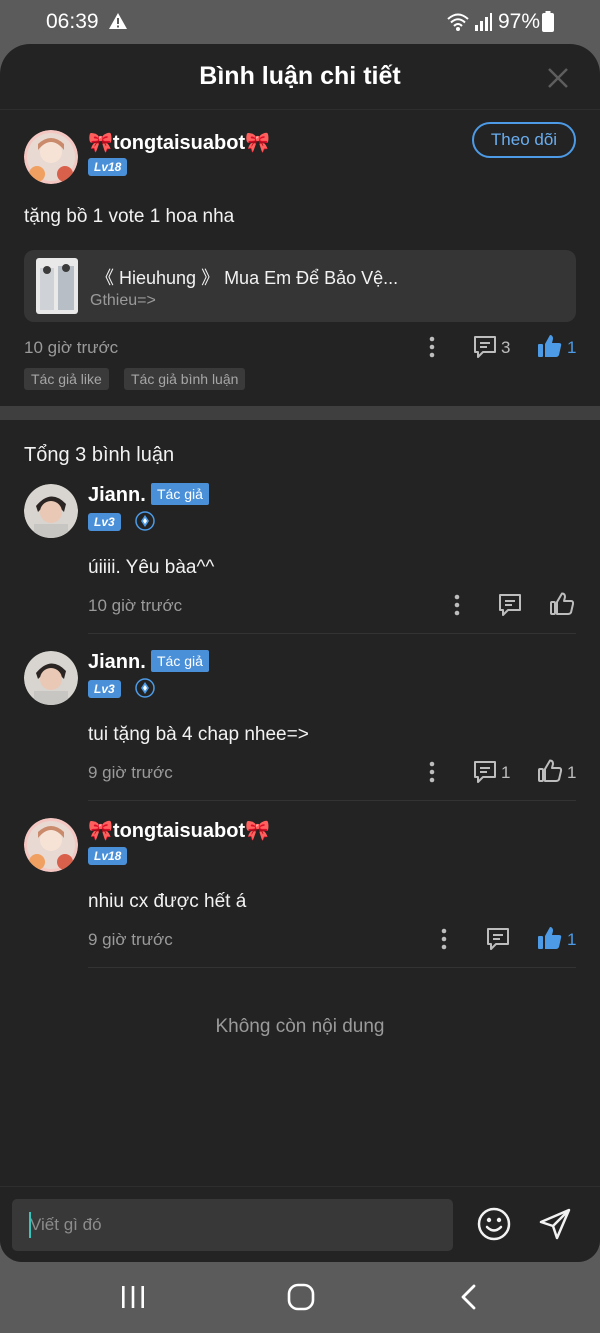 This screenshot has width=600, height=1333. What do you see at coordinates (198, 734) in the screenshot?
I see `comment-text: tui tặng bà 4 chap nhee=>` at bounding box center [198, 734].